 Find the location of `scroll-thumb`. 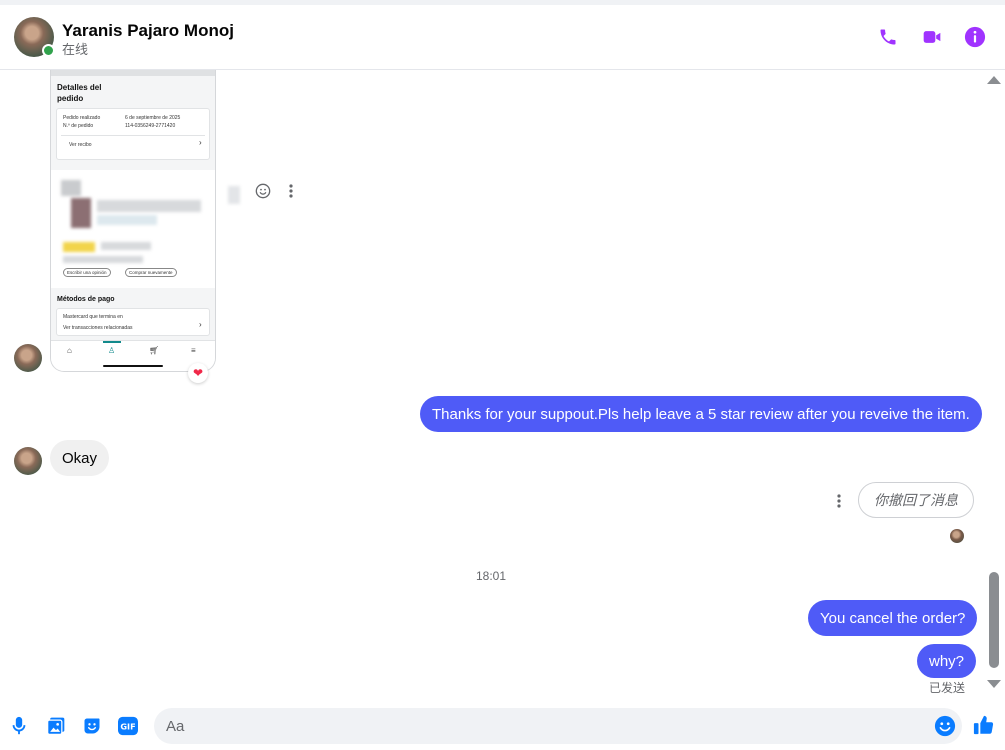

scroll-thumb is located at coordinates (994, 620).